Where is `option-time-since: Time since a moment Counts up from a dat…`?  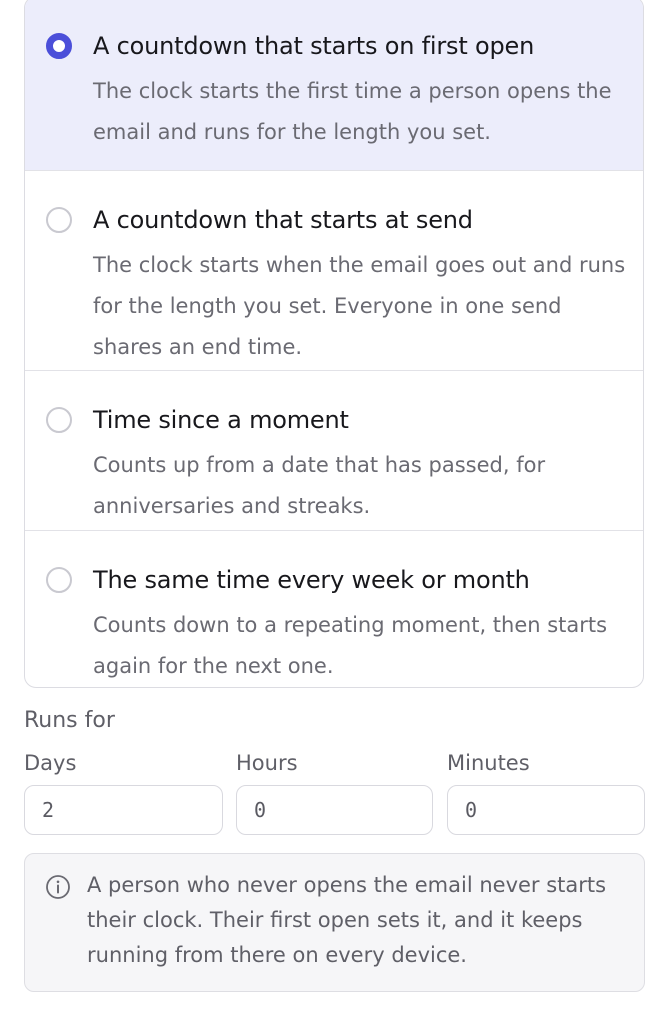
option-time-since: Time since a moment Counts up from a dat… is located at coordinates (334, 451).